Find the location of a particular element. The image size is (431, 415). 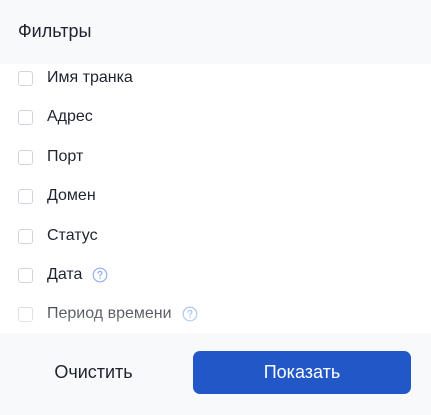

filter-item-address: Адрес is located at coordinates (55, 117).